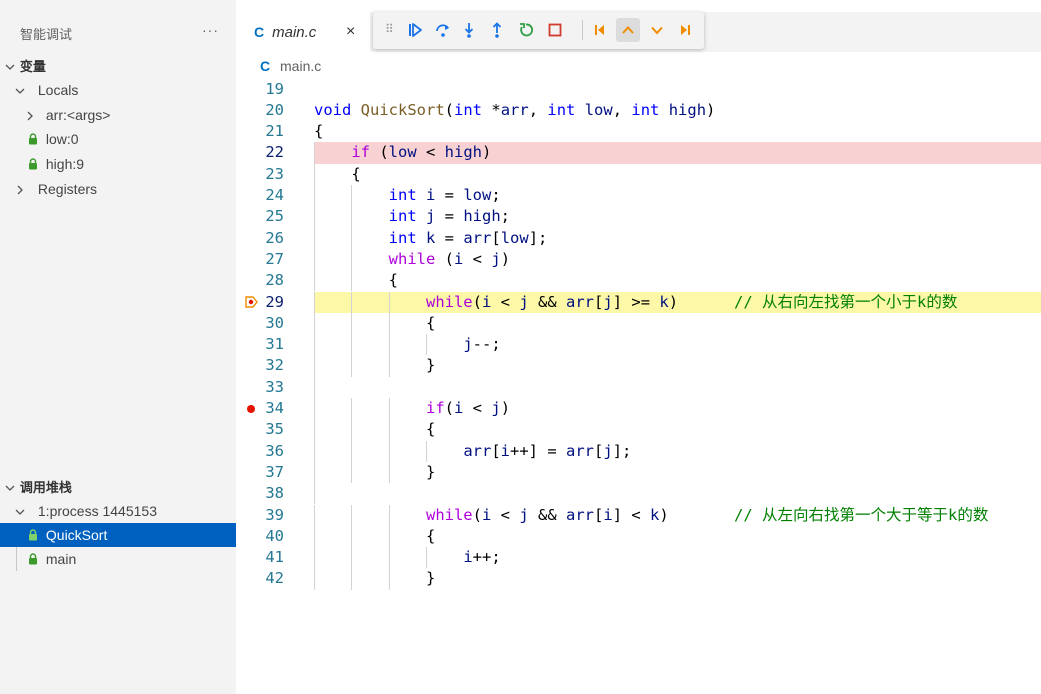 This screenshot has width=1041, height=694. I want to click on line-number: 33, so click(274, 386).